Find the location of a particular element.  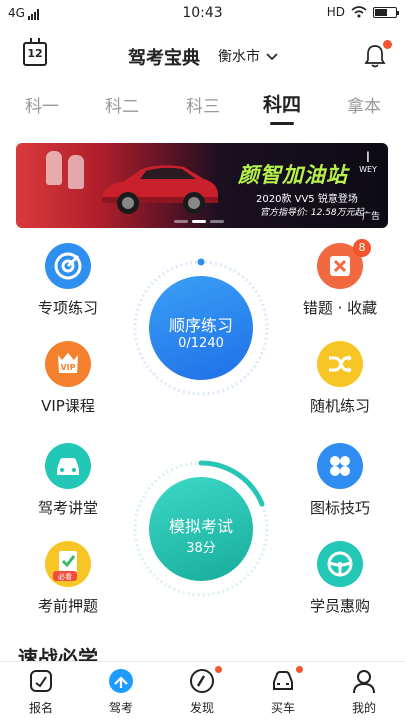

banner-price: 官方指导价: 12.58万元起 is located at coordinates (312, 213).